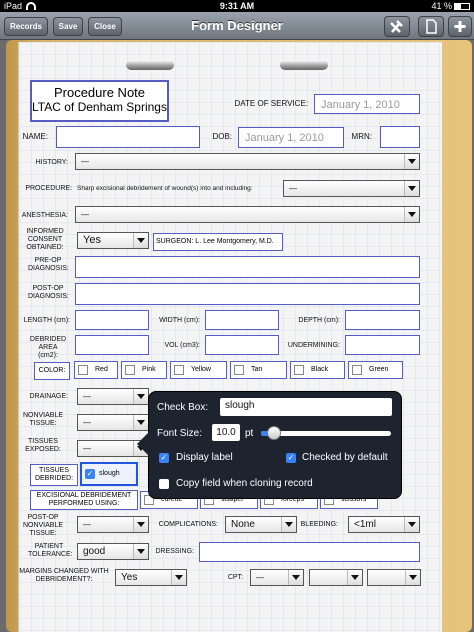 The image size is (474, 632). Describe the element at coordinates (249, 433) in the screenshot. I see `font-unit-label: pt` at that location.